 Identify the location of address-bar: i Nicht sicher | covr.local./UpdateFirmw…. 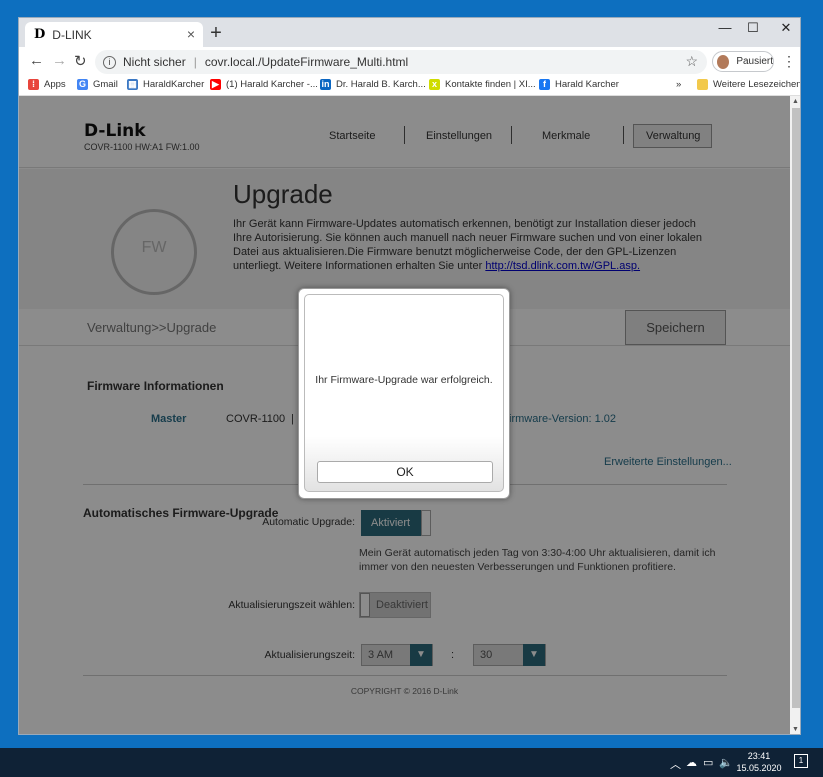
(401, 62).